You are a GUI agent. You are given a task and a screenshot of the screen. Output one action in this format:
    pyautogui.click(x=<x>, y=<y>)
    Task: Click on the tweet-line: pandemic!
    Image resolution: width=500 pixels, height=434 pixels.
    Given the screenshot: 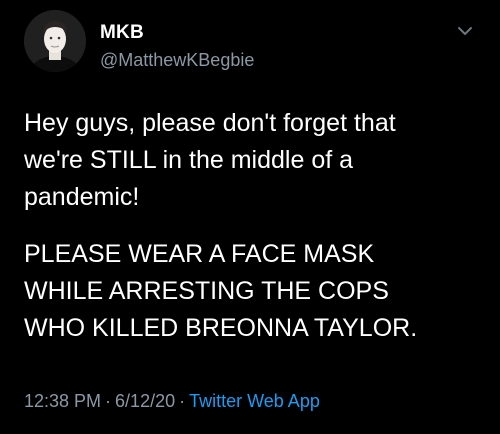 What is the action you would take?
    pyautogui.click(x=82, y=197)
    